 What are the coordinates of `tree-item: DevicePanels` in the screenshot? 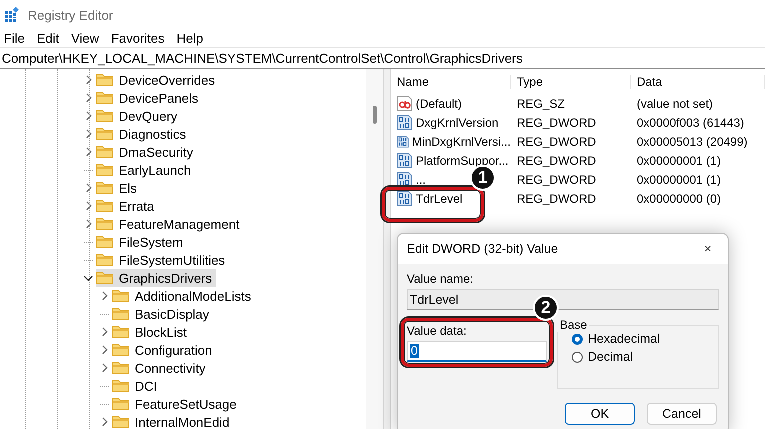 It's located at (148, 98).